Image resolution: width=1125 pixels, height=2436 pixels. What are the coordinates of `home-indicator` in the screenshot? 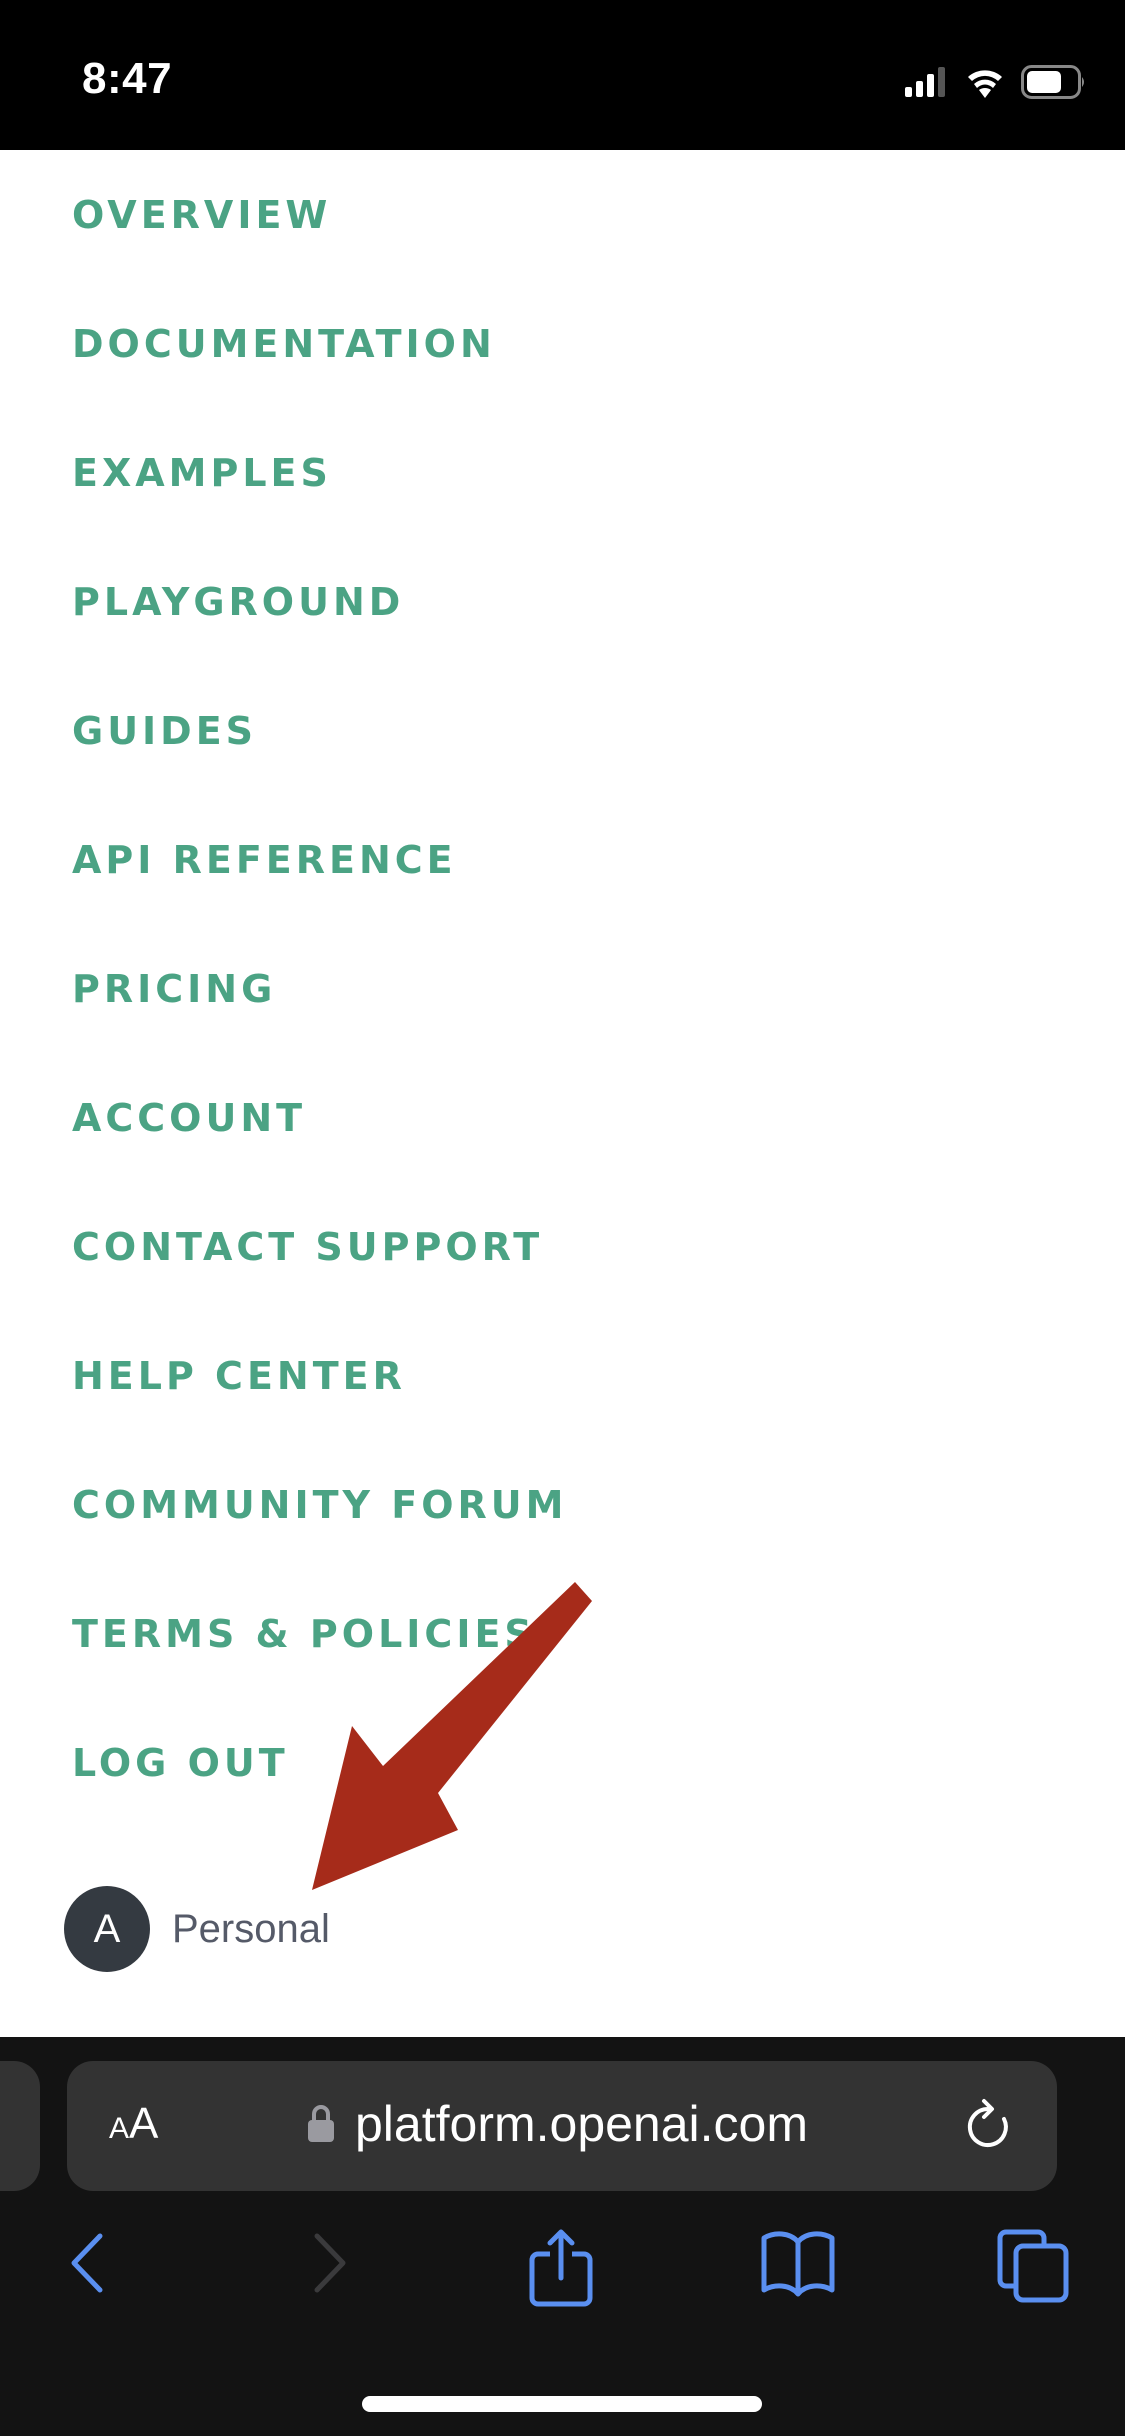 It's located at (562, 2404).